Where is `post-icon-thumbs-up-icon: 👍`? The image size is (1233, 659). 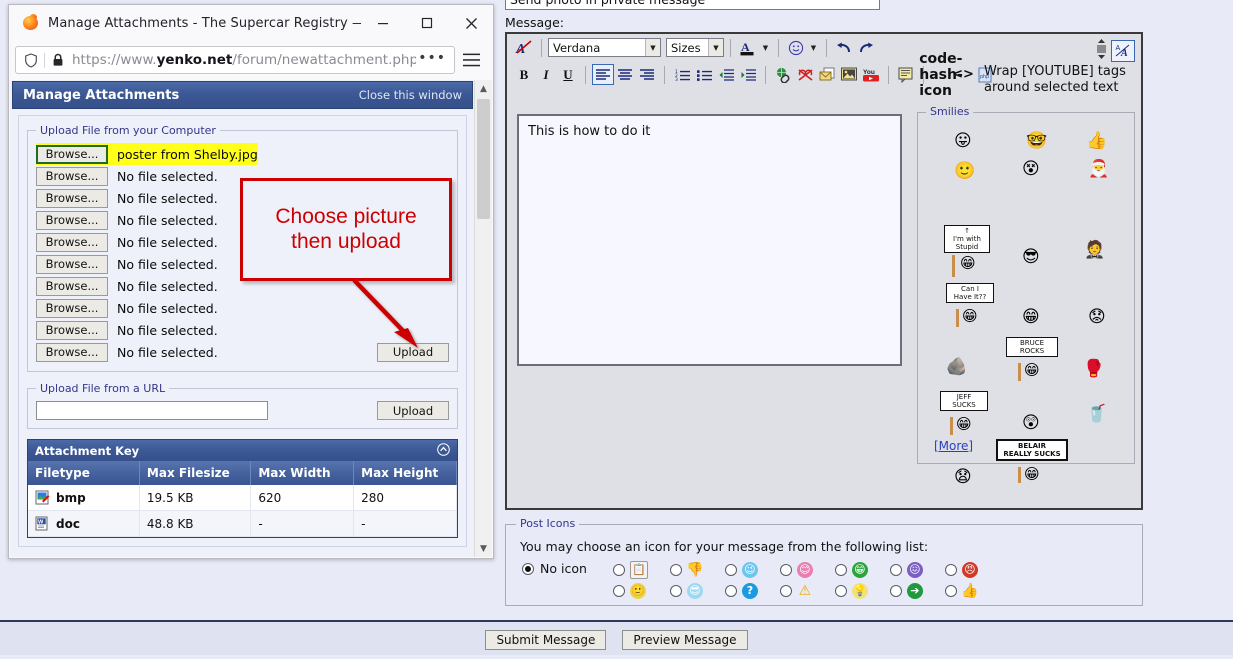 post-icon-thumbs-up-icon: 👍 is located at coordinates (969, 591).